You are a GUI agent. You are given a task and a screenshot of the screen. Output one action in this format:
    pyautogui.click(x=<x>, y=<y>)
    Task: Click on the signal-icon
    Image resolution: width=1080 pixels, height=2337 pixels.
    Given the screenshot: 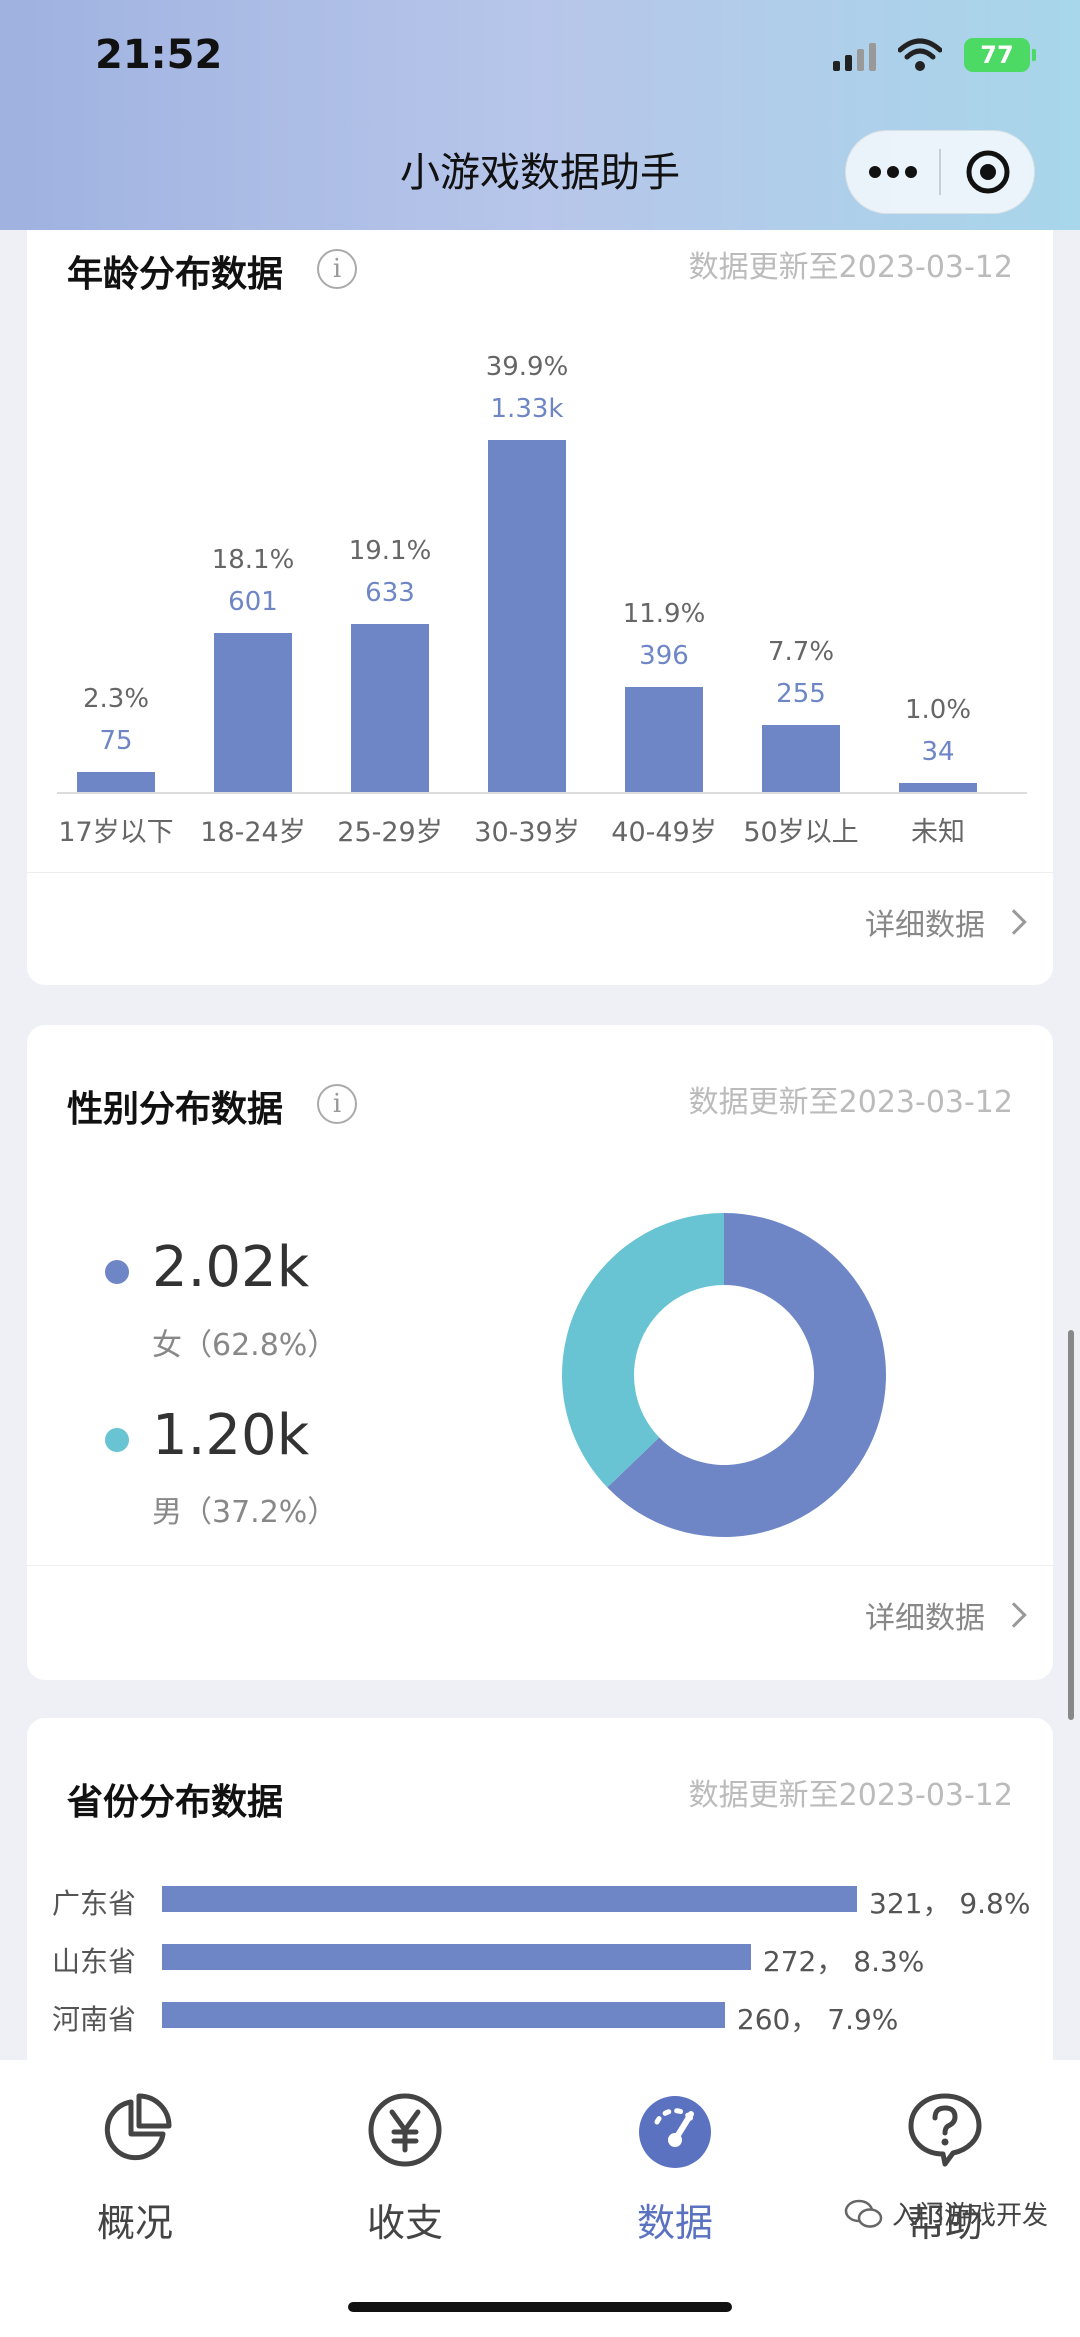 What is the action you would take?
    pyautogui.click(x=854, y=55)
    